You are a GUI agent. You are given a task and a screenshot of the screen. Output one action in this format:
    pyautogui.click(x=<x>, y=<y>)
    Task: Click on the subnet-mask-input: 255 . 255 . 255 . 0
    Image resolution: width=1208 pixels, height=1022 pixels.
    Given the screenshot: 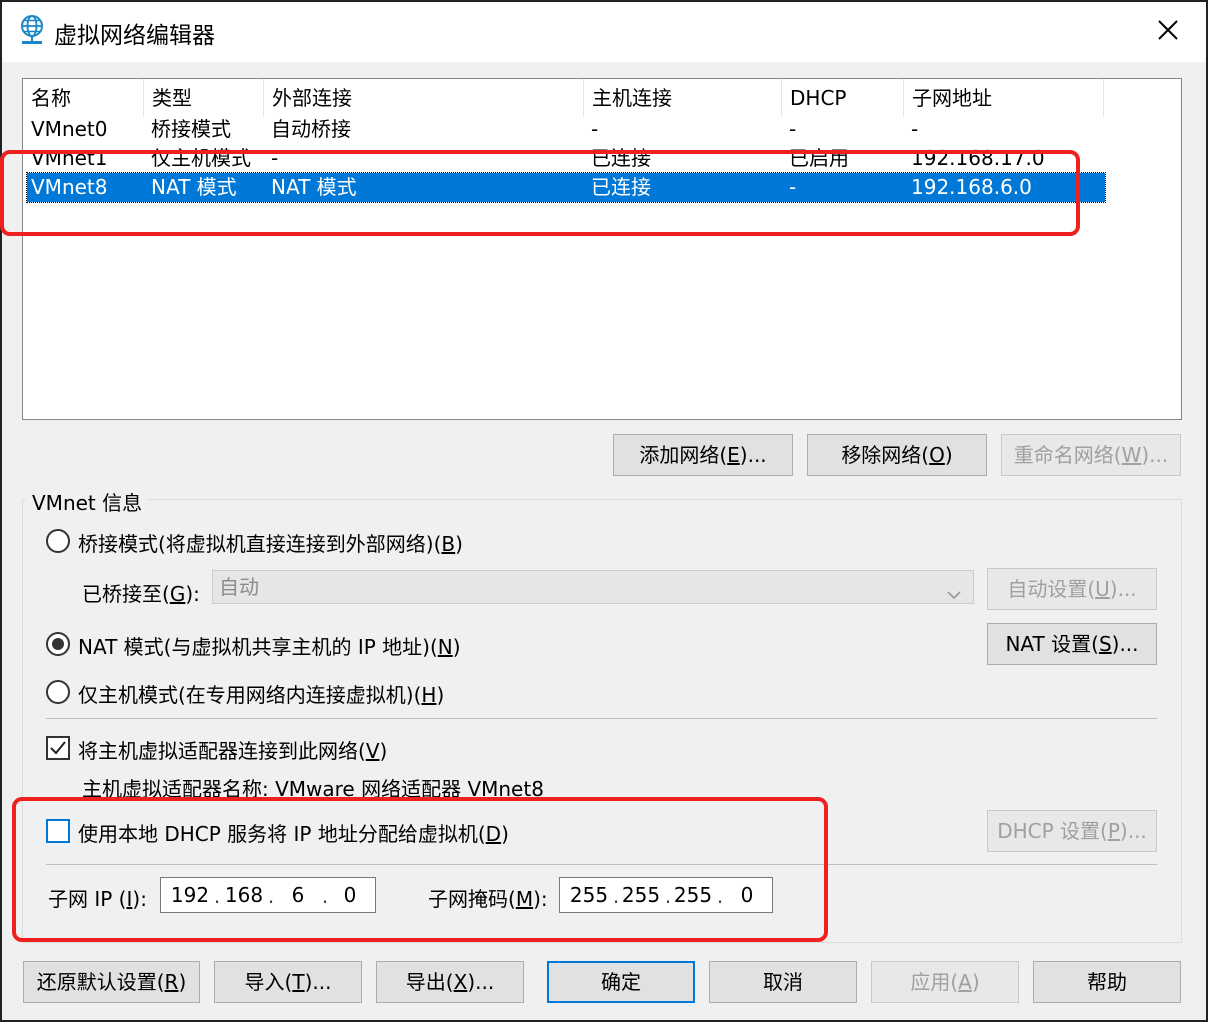 What is the action you would take?
    pyautogui.click(x=666, y=895)
    